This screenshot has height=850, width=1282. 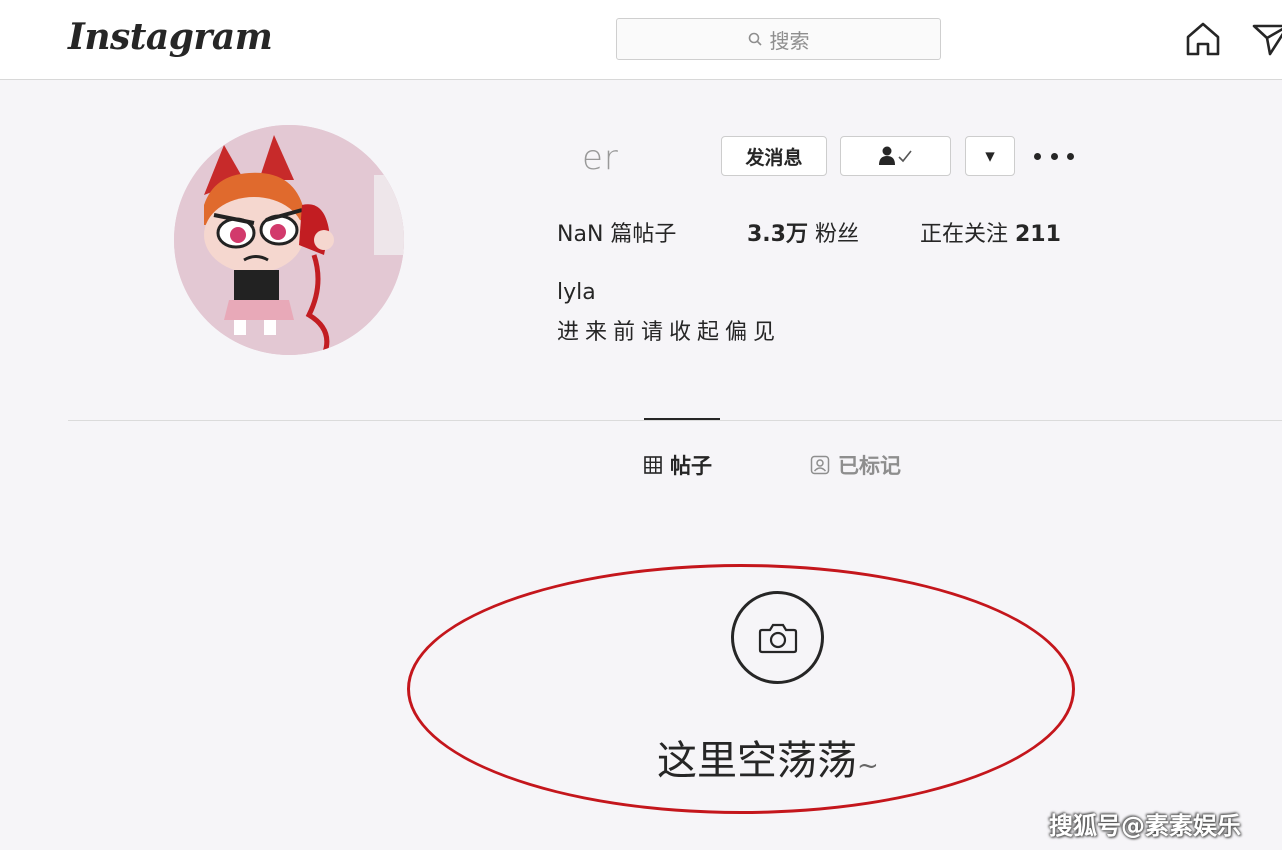 What do you see at coordinates (640, 234) in the screenshot?
I see `posts-count-label: 篇帖子` at bounding box center [640, 234].